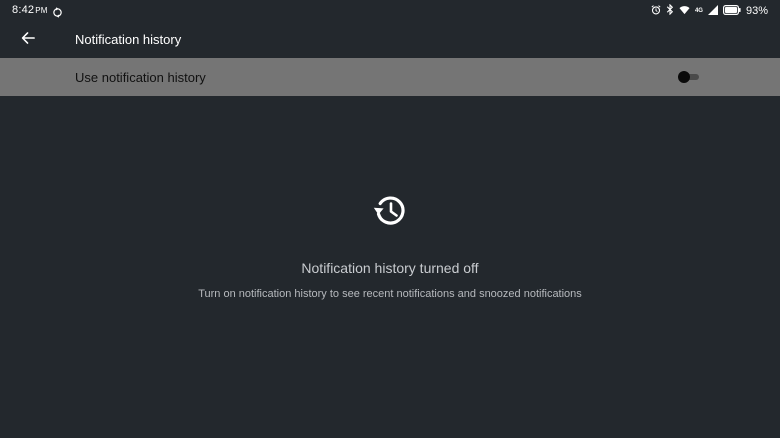 Image resolution: width=780 pixels, height=438 pixels. What do you see at coordinates (390, 210) in the screenshot?
I see `history-icon` at bounding box center [390, 210].